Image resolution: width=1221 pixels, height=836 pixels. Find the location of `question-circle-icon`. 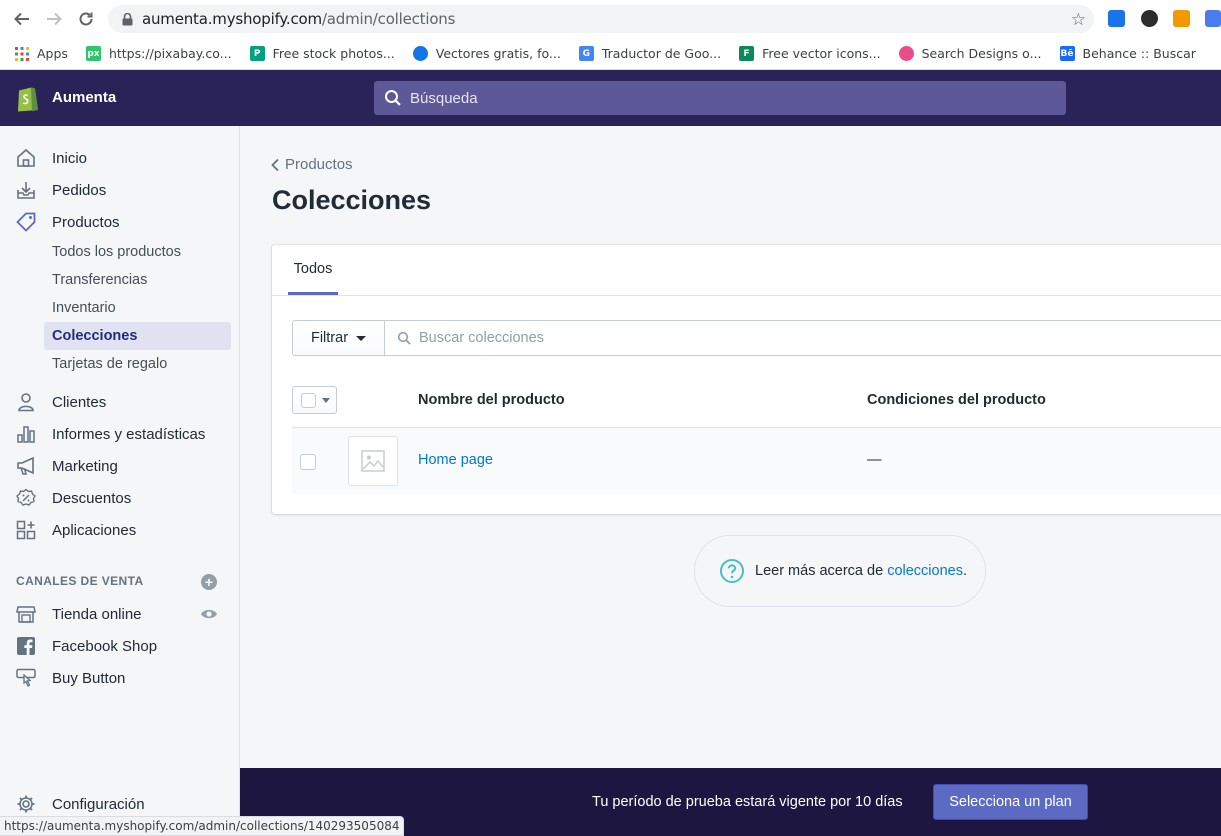

question-circle-icon is located at coordinates (732, 571).